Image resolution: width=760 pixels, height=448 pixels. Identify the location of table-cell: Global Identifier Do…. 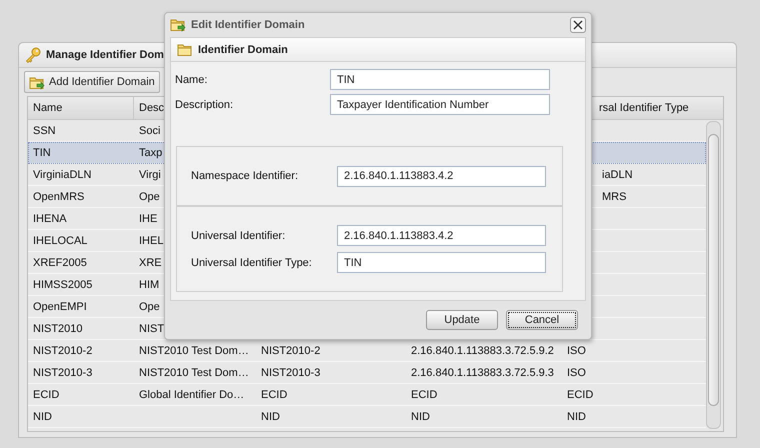
(191, 394).